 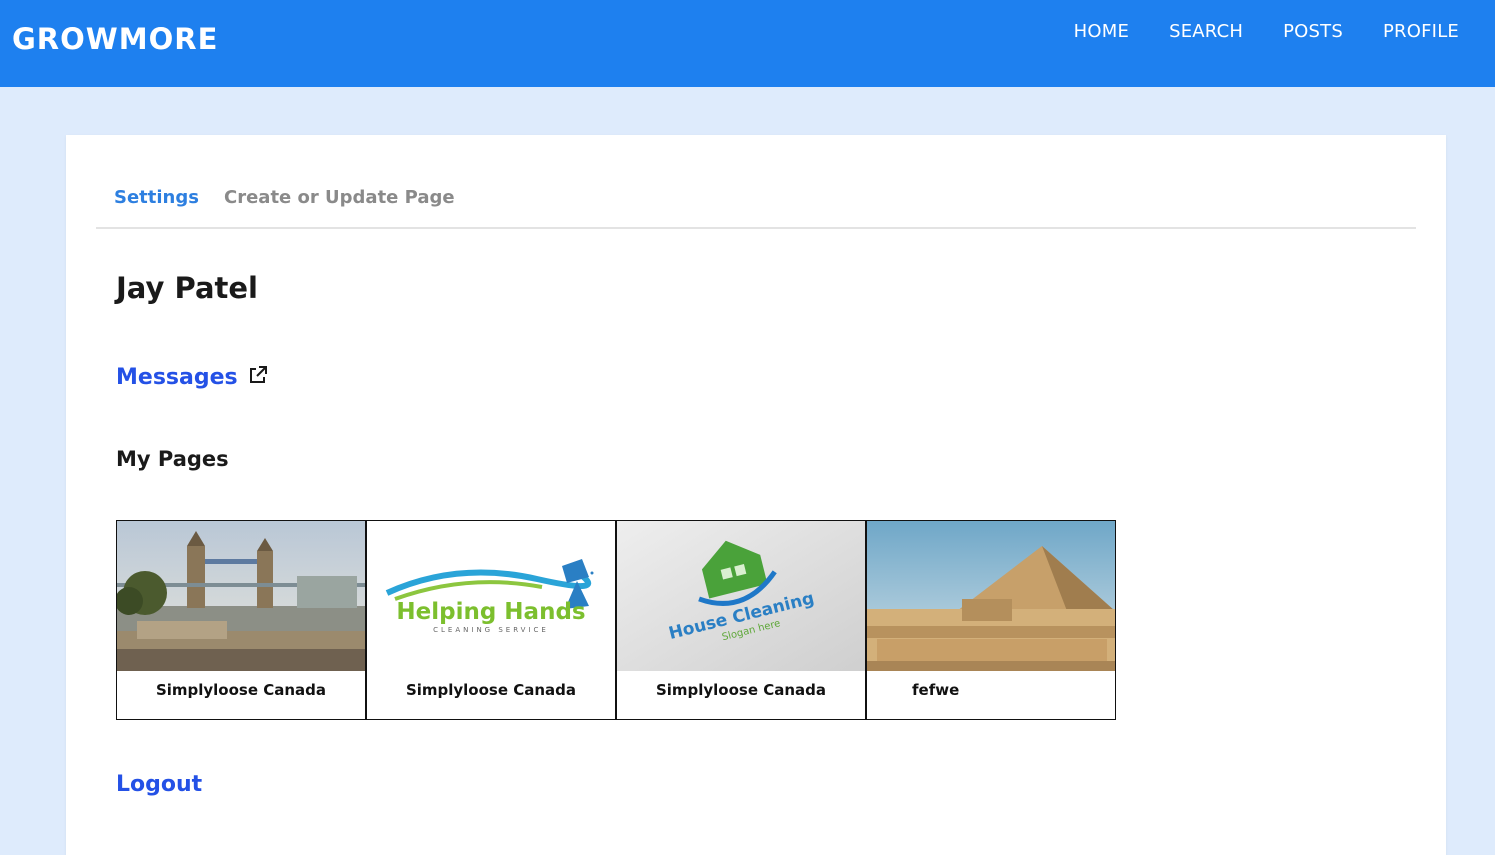 I want to click on page-card: Simplyloose Canada, so click(x=241, y=620).